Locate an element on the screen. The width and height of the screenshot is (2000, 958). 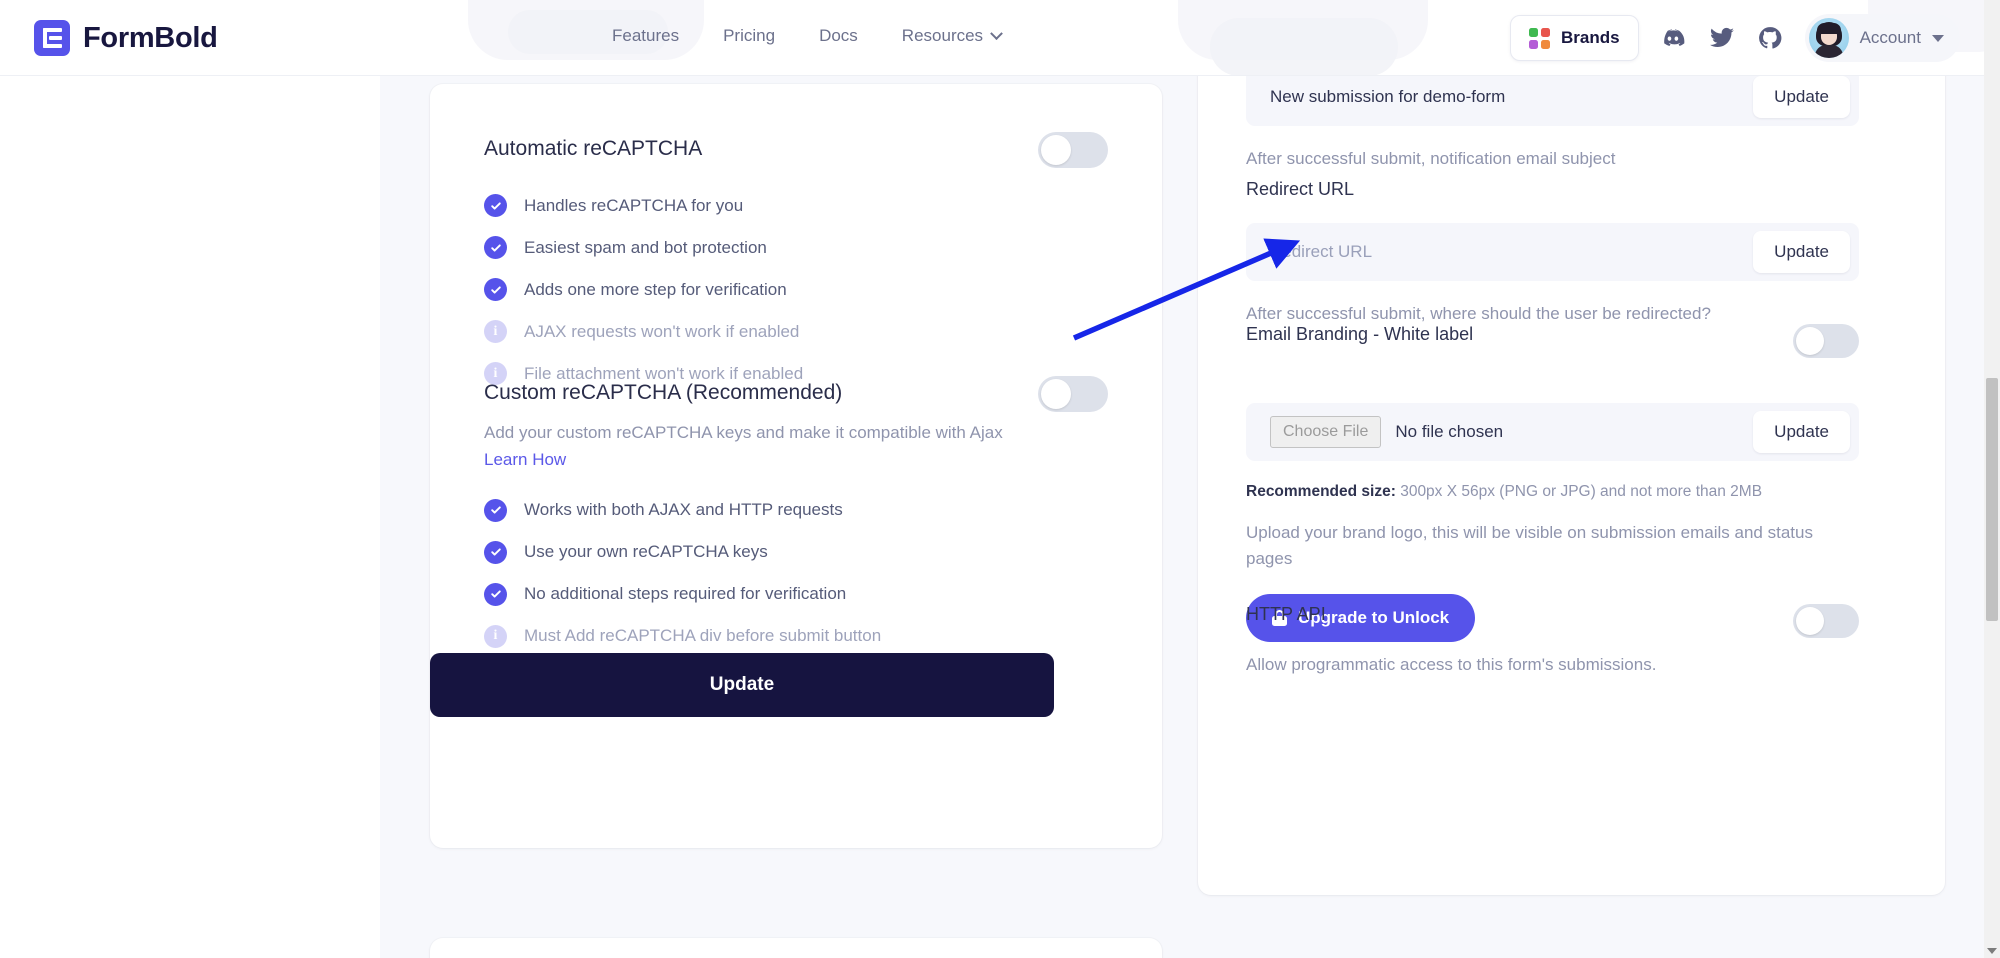
email-subject-value: New submission for demo-form is located at coordinates (1388, 96).